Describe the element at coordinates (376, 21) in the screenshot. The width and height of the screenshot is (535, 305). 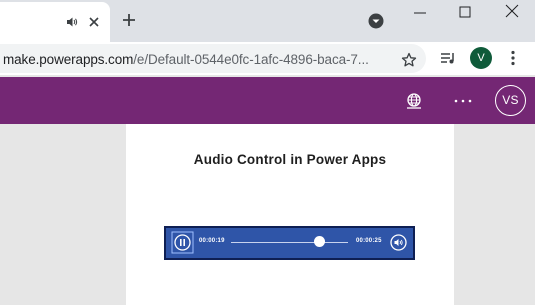
I see `chevron-down-circle-icon` at that location.